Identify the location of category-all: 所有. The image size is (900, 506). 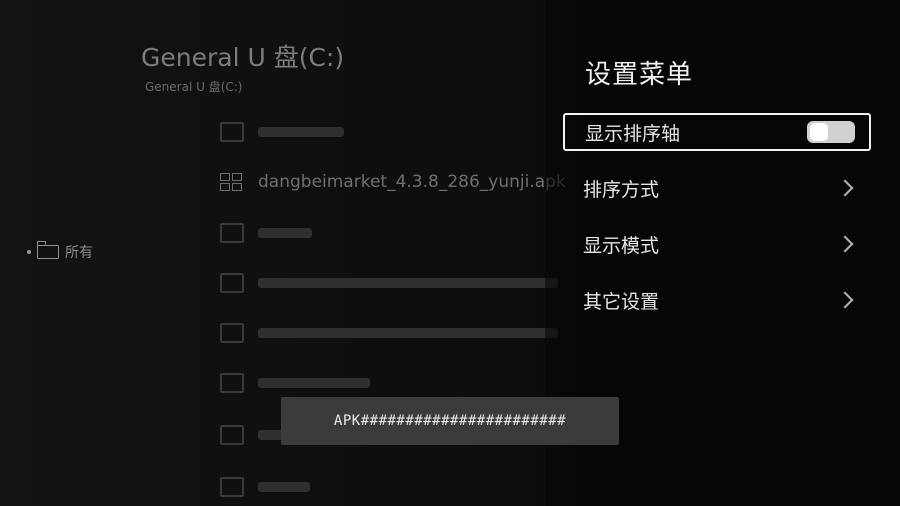
(60, 251).